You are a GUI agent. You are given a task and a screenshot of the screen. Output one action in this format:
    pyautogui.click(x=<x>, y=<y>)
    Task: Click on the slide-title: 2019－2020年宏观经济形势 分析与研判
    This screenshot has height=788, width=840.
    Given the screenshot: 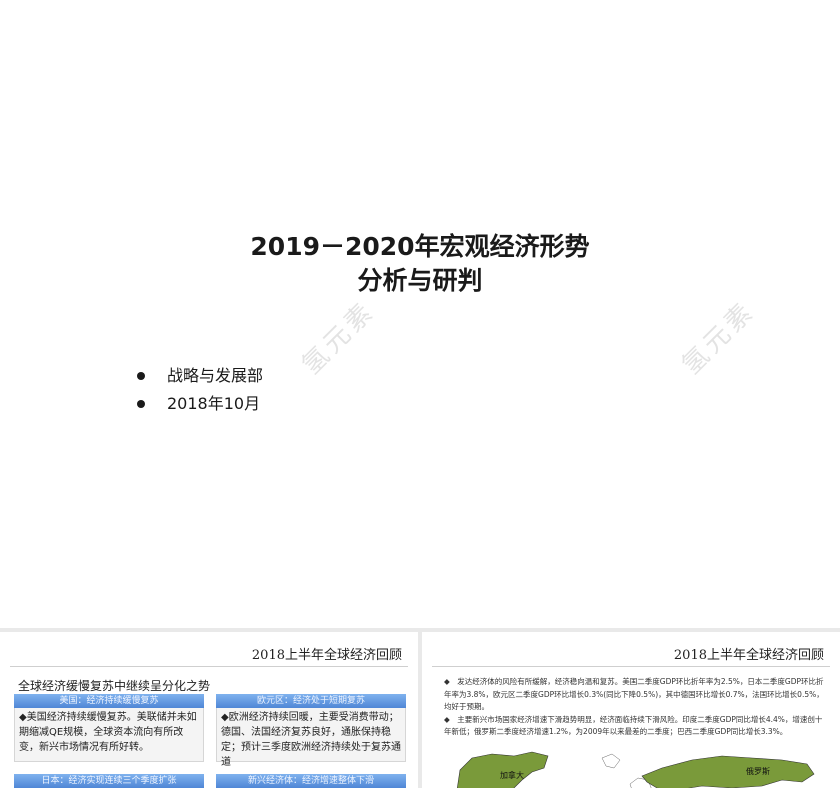 What is the action you would take?
    pyautogui.click(x=420, y=264)
    